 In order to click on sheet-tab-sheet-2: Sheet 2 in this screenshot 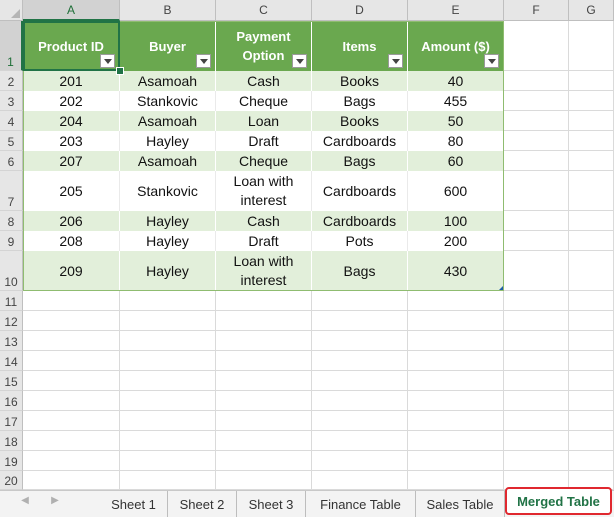, I will do `click(202, 504)`.